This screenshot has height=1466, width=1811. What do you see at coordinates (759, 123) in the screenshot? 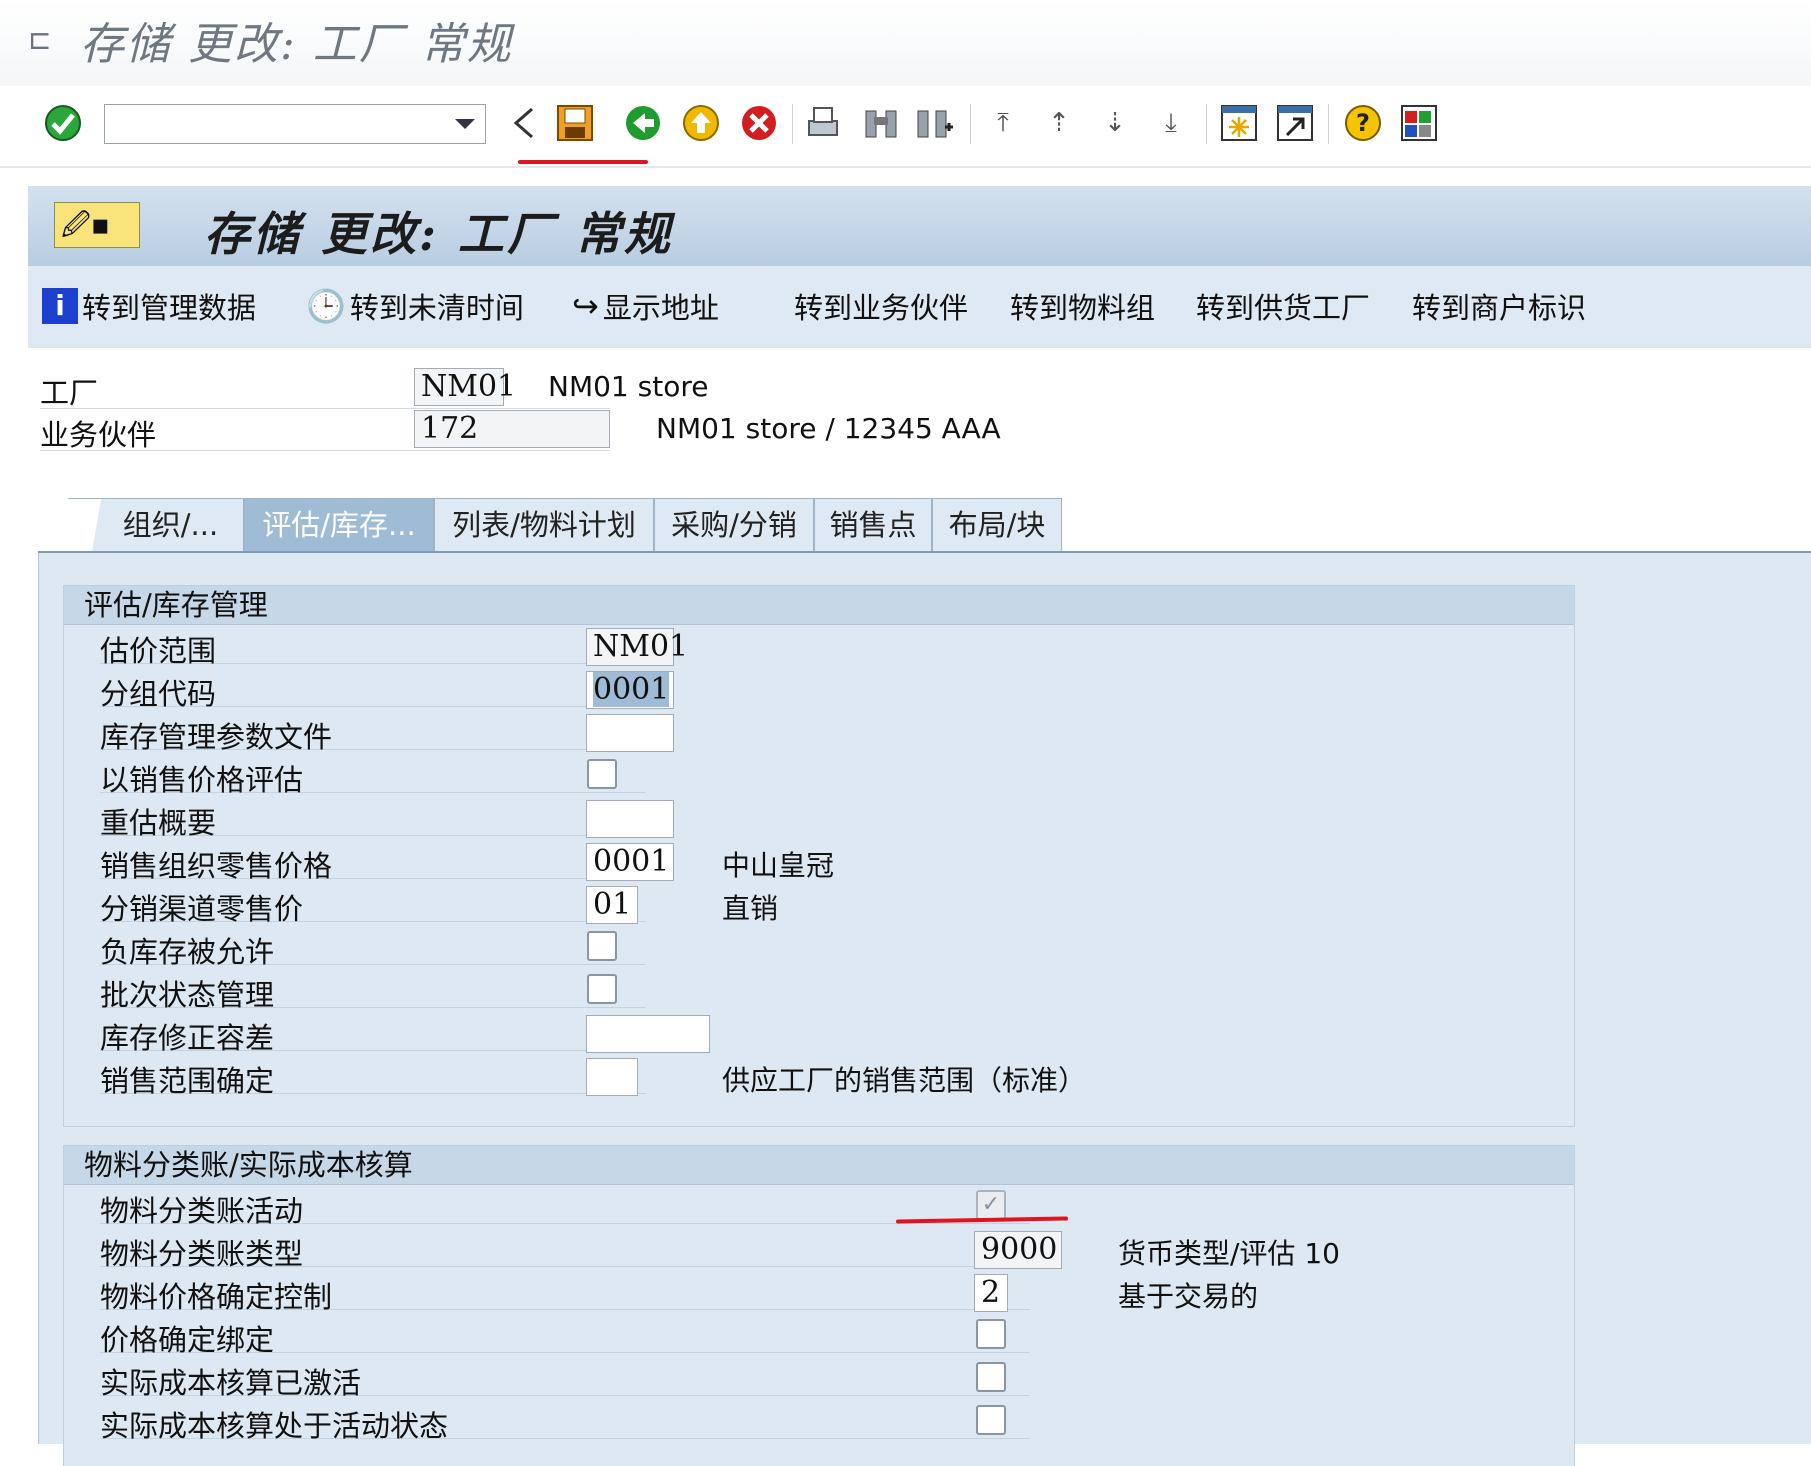
I see `cancel-icon` at bounding box center [759, 123].